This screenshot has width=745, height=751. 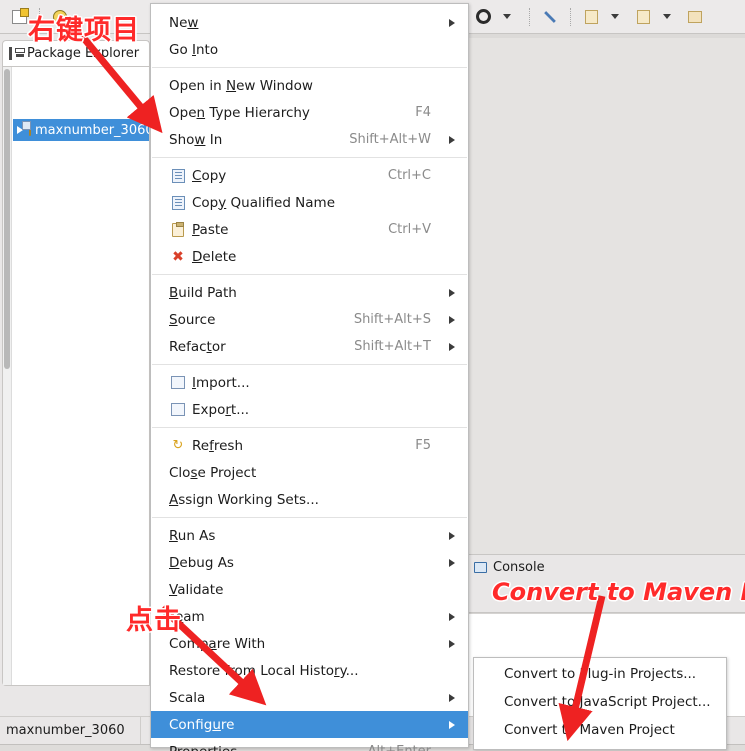 What do you see at coordinates (19, 17) in the screenshot?
I see `new-wizard-icon` at bounding box center [19, 17].